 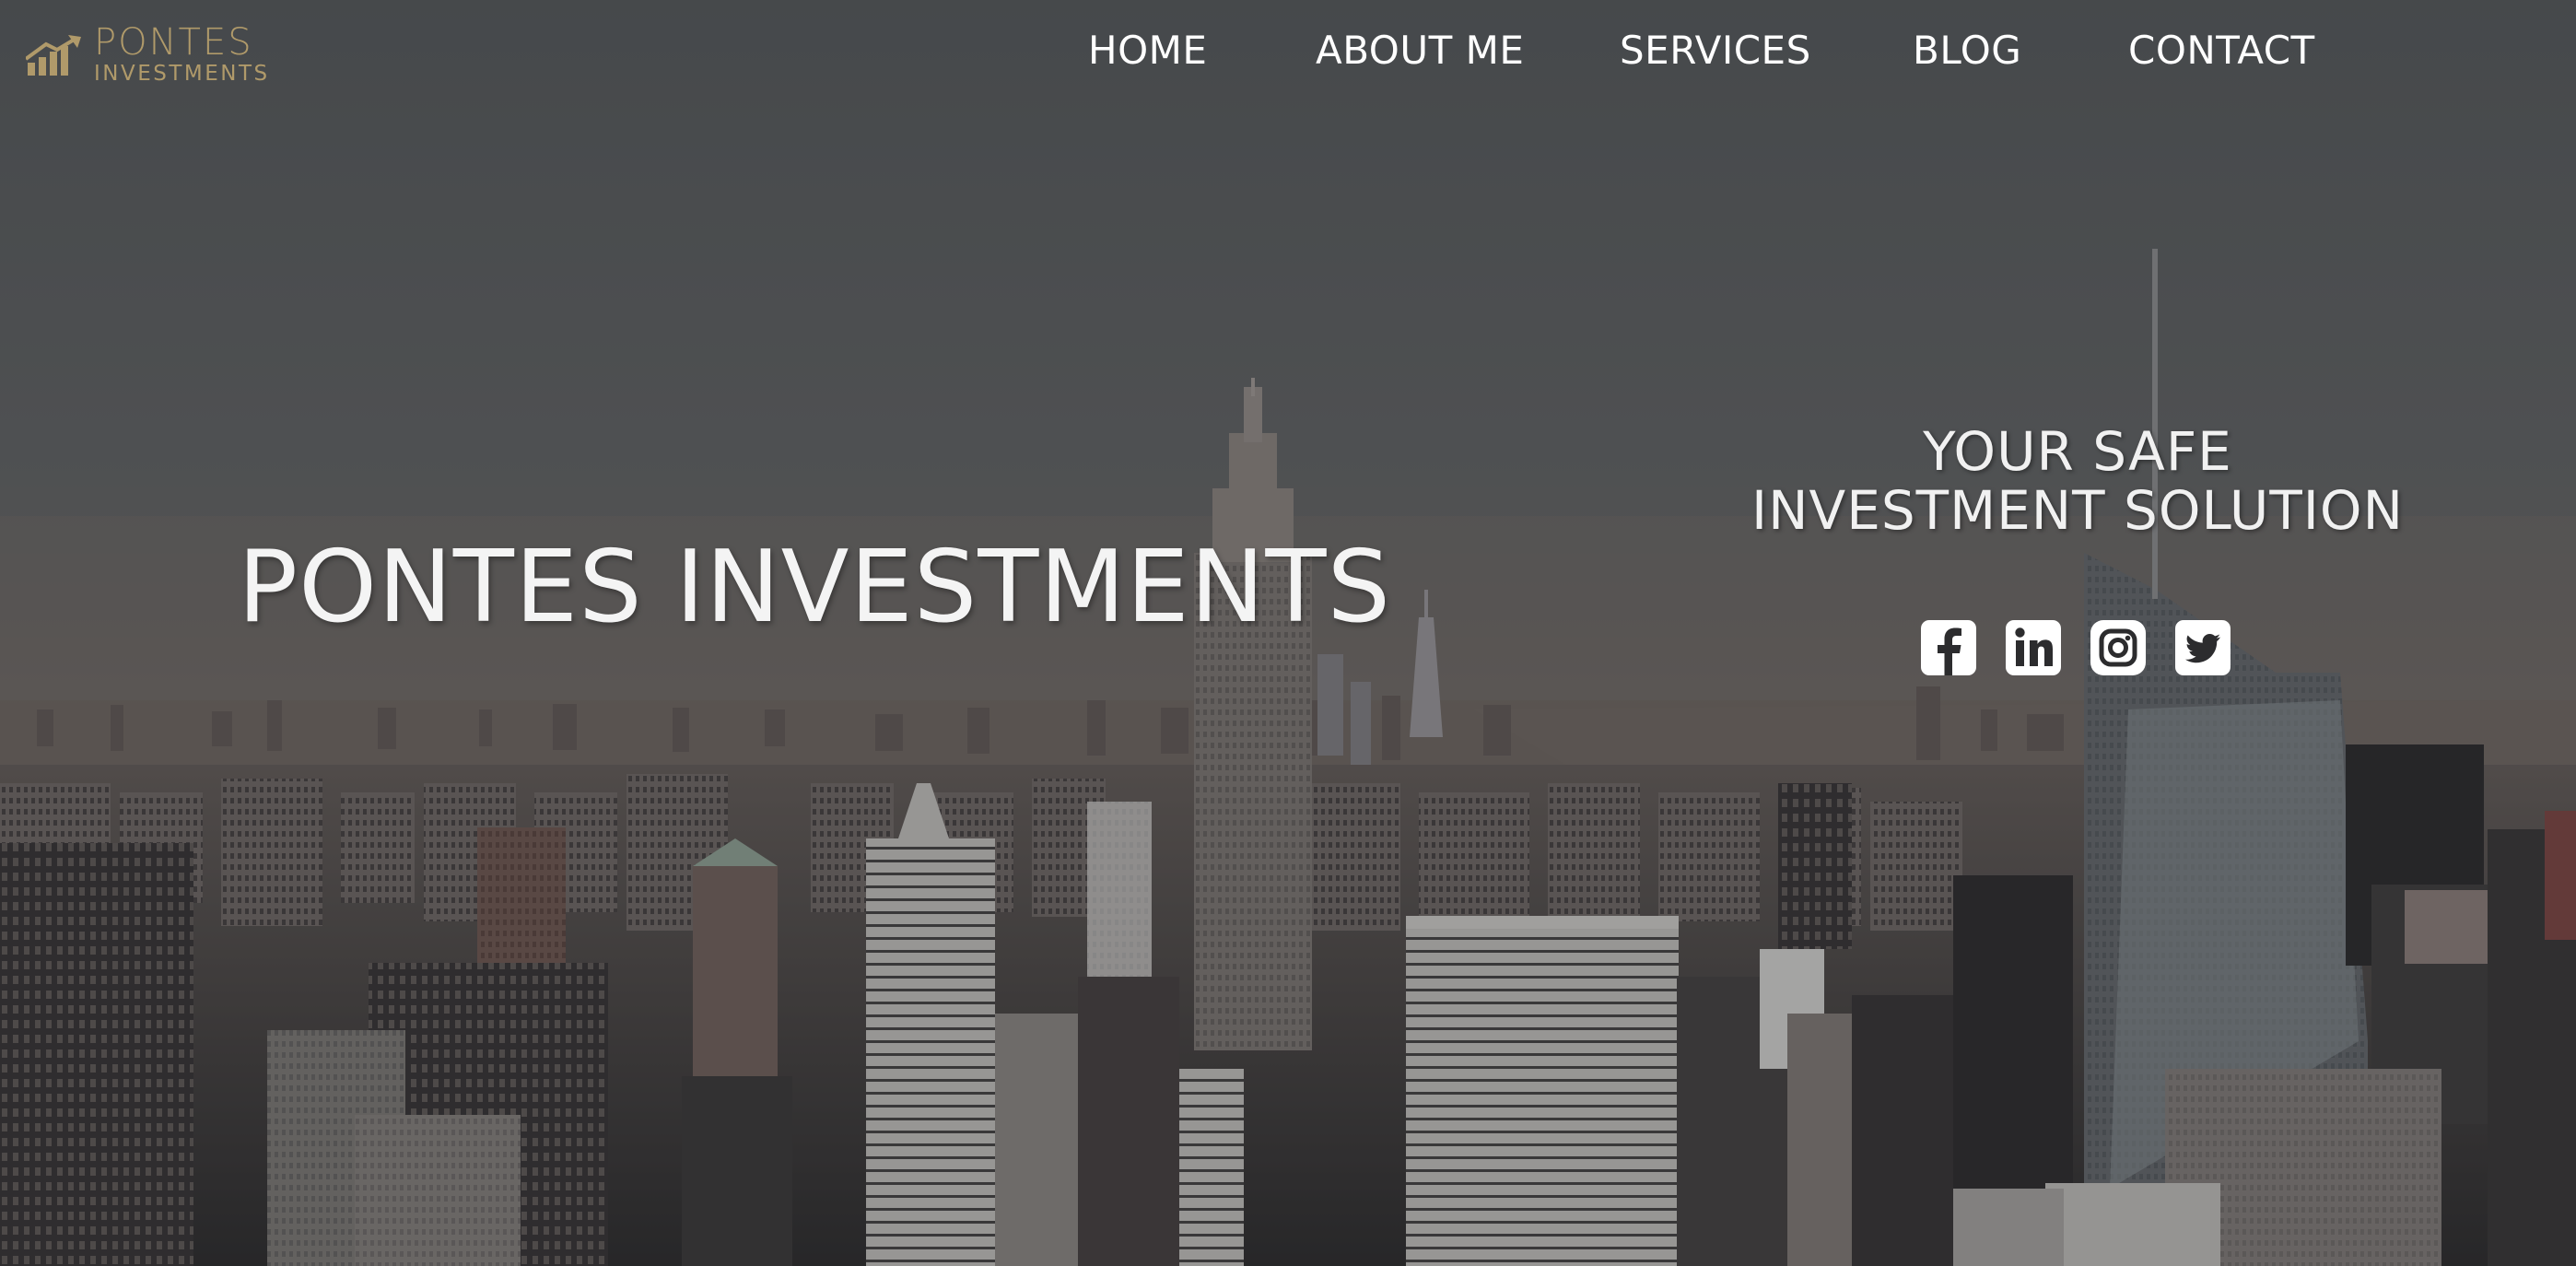 I want to click on nav-contact: CONTACT, so click(x=2221, y=50).